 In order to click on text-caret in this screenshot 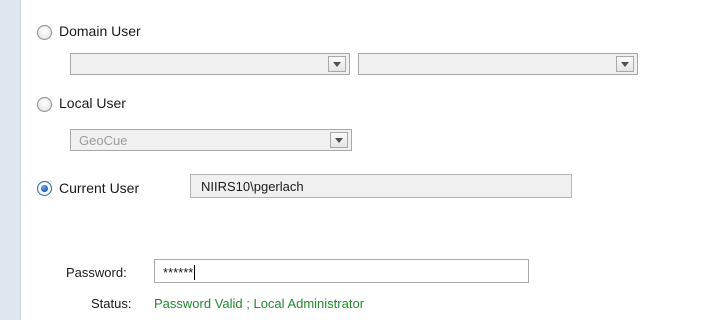, I will do `click(195, 272)`.